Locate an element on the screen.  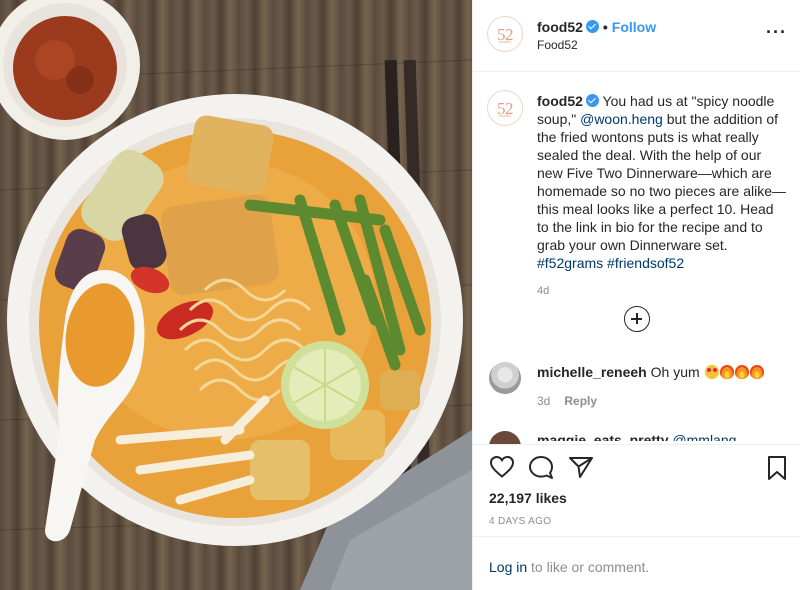
likes-count: 22,197 likes is located at coordinates (528, 498).